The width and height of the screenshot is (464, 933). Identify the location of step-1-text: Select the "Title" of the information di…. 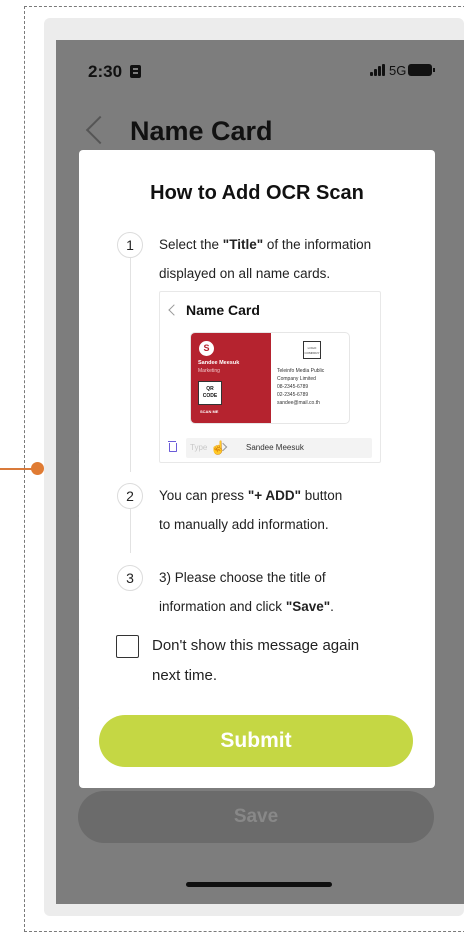
(265, 259).